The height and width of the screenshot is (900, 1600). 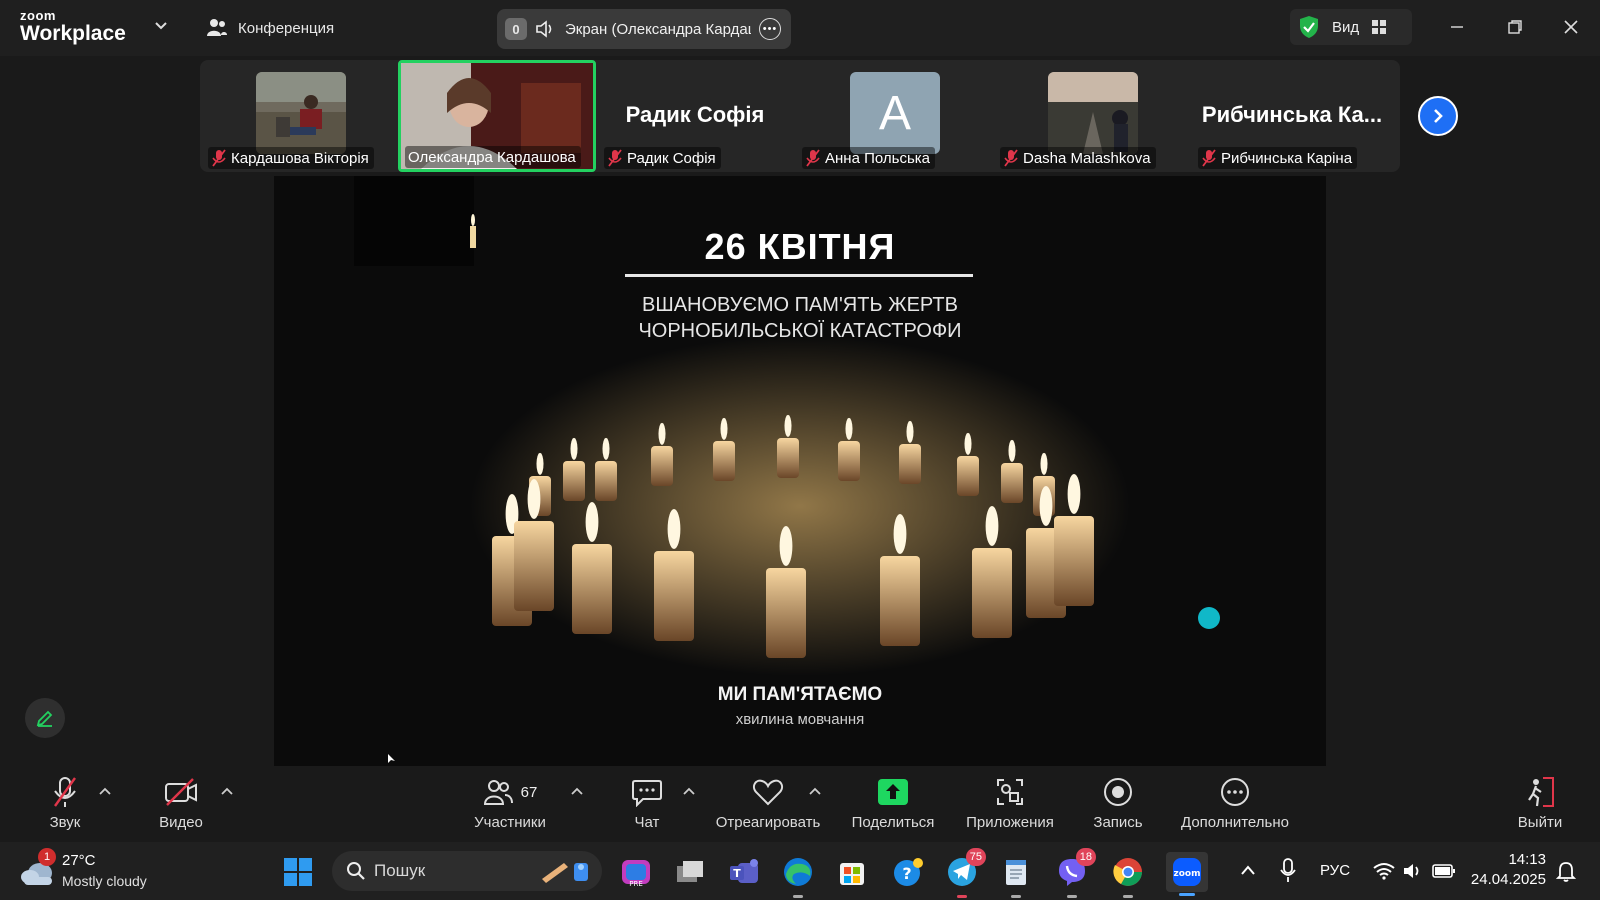 What do you see at coordinates (1508, 879) in the screenshot?
I see `clock-date: 24.04.2025` at bounding box center [1508, 879].